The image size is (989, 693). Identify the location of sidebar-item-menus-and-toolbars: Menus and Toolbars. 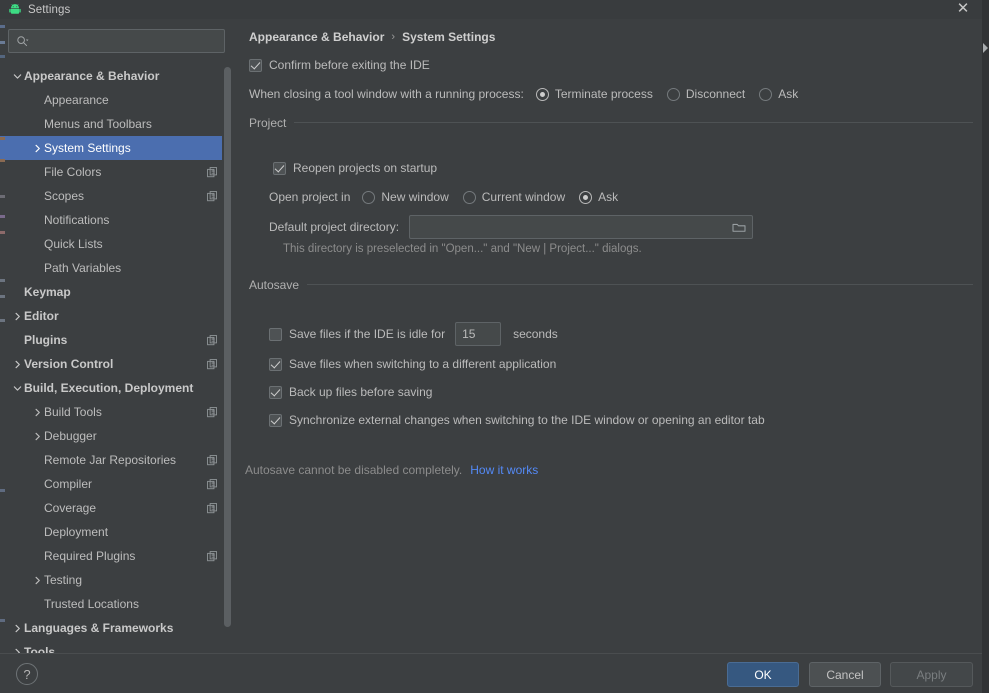
(116, 124).